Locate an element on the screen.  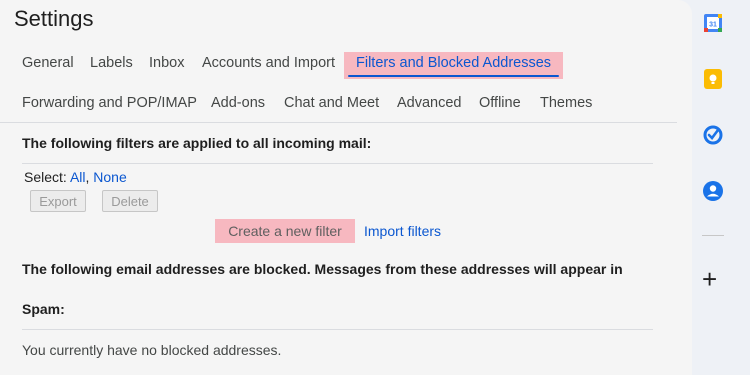
tab-filters-and-blocked-addresses: Filters and Blocked Addresses is located at coordinates (454, 65).